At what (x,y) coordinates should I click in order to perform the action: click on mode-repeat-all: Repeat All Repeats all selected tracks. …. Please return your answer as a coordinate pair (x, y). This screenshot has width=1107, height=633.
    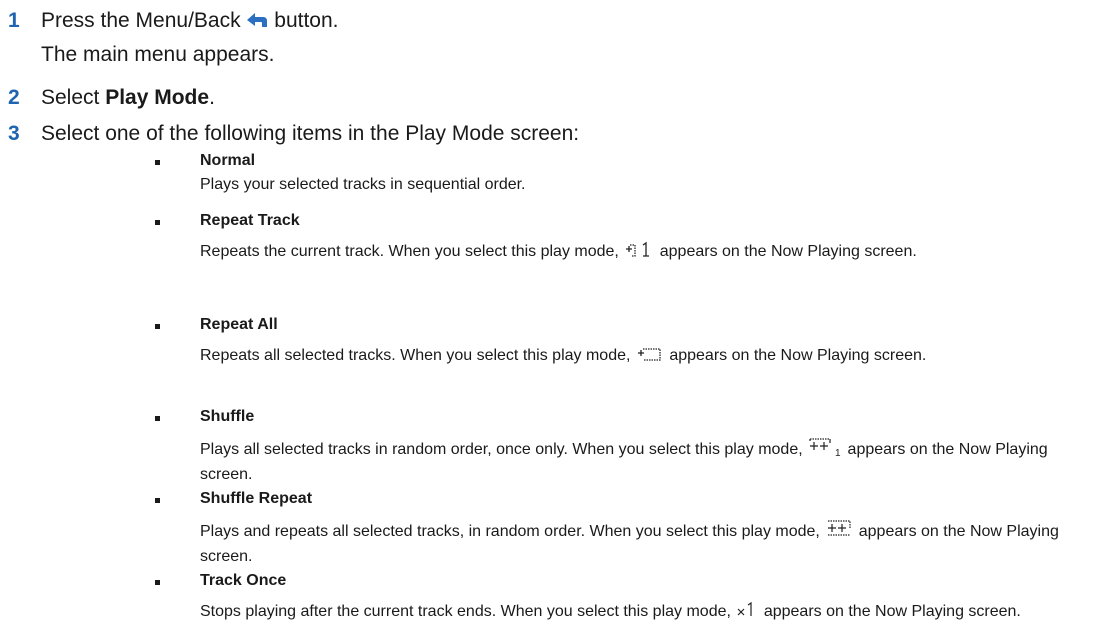
    Looking at the image, I should click on (540, 339).